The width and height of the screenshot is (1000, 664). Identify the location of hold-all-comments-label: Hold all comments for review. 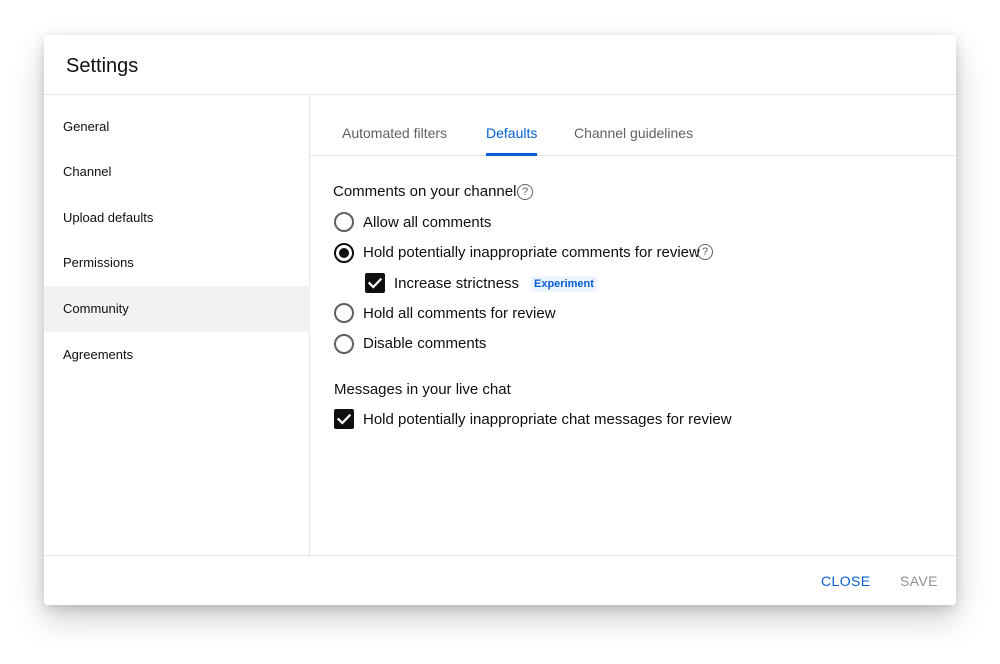
(459, 313).